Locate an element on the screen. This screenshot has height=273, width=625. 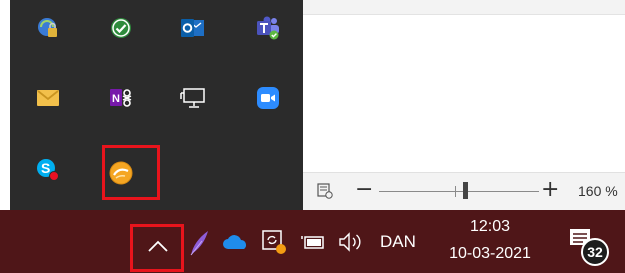
teams-icon is located at coordinates (268, 28).